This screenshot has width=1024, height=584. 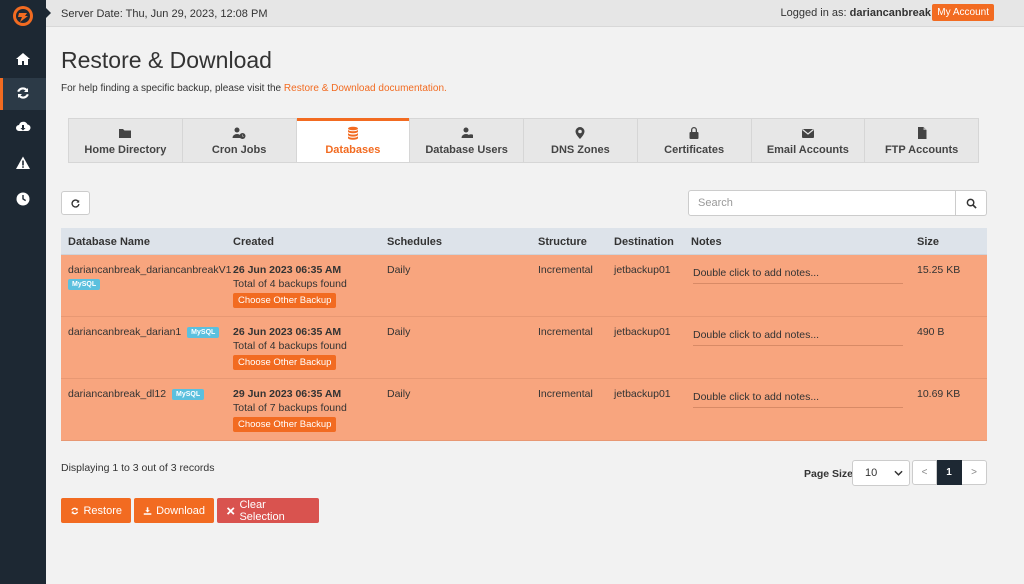 I want to click on header-notes: Notes, so click(x=706, y=242).